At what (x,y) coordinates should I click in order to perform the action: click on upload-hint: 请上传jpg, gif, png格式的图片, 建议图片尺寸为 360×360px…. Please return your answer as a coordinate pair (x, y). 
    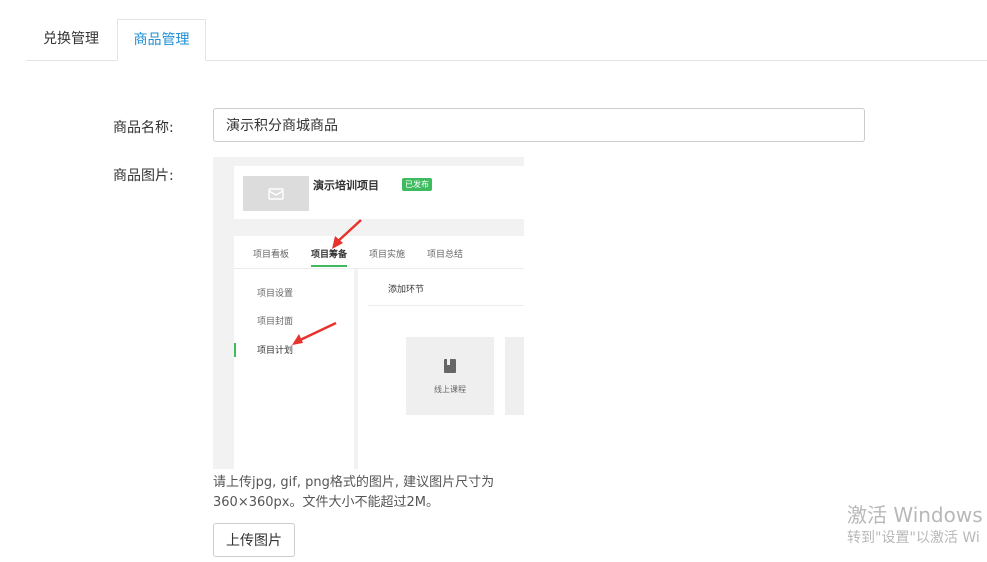
    Looking at the image, I should click on (368, 493).